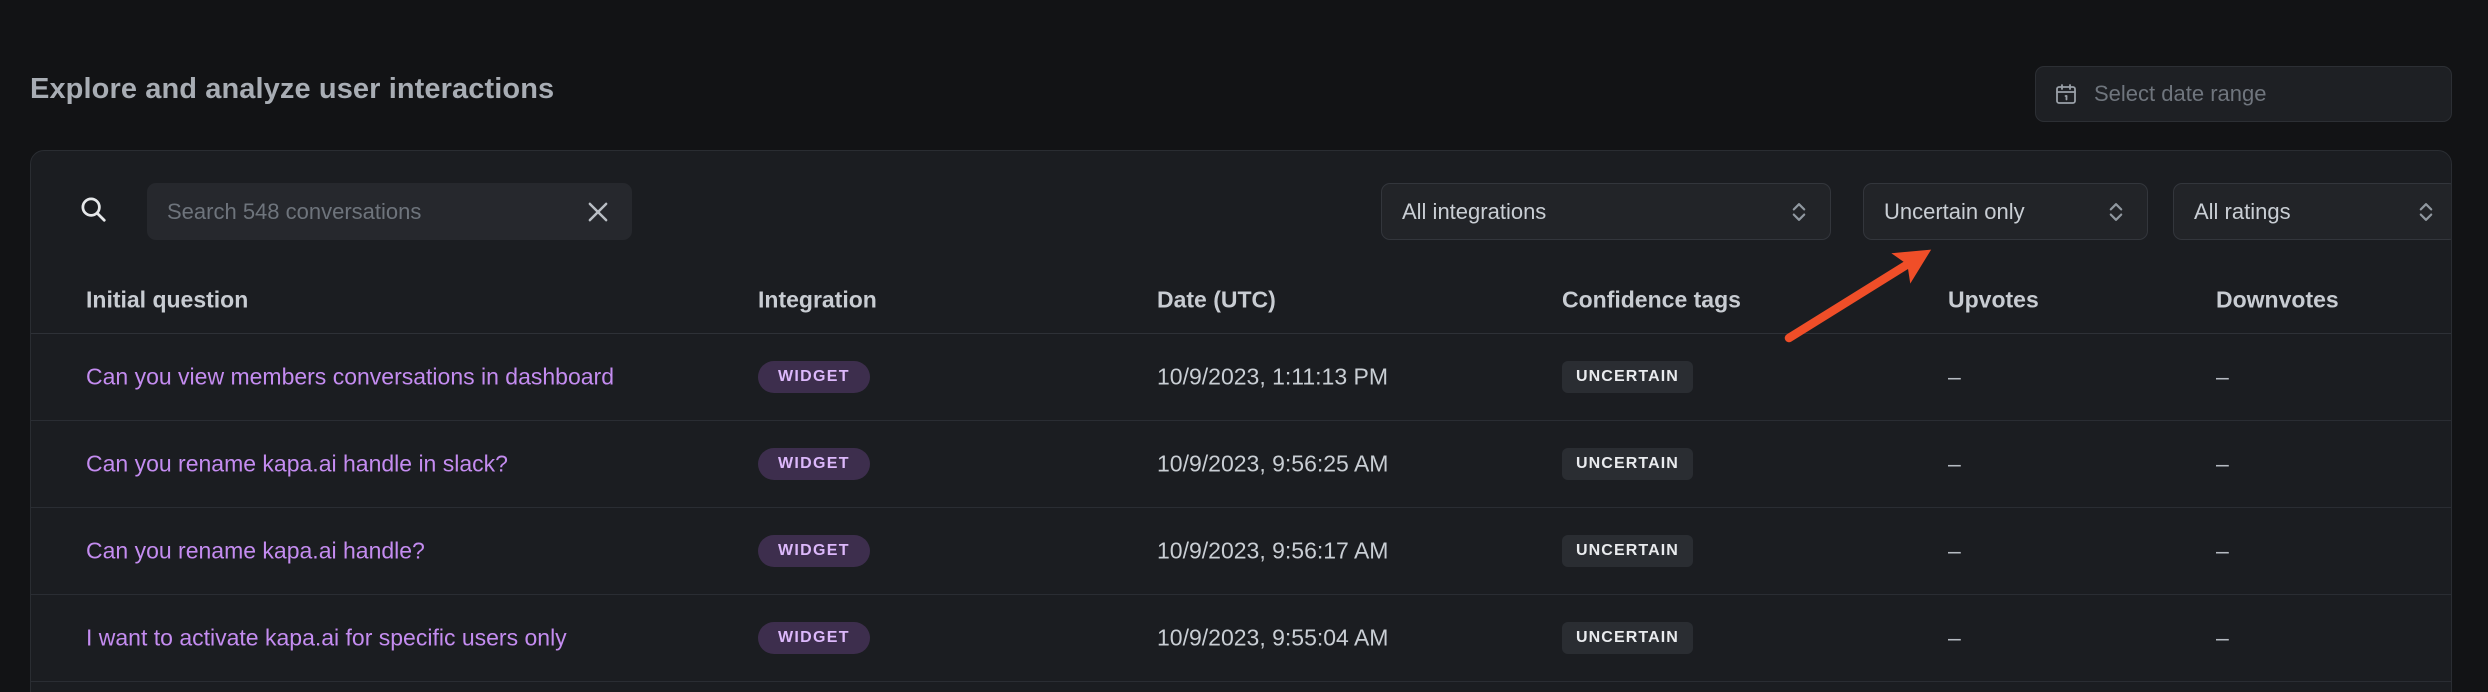 Image resolution: width=2488 pixels, height=692 pixels. I want to click on ratings-filter-select: All ratings, so click(2312, 211).